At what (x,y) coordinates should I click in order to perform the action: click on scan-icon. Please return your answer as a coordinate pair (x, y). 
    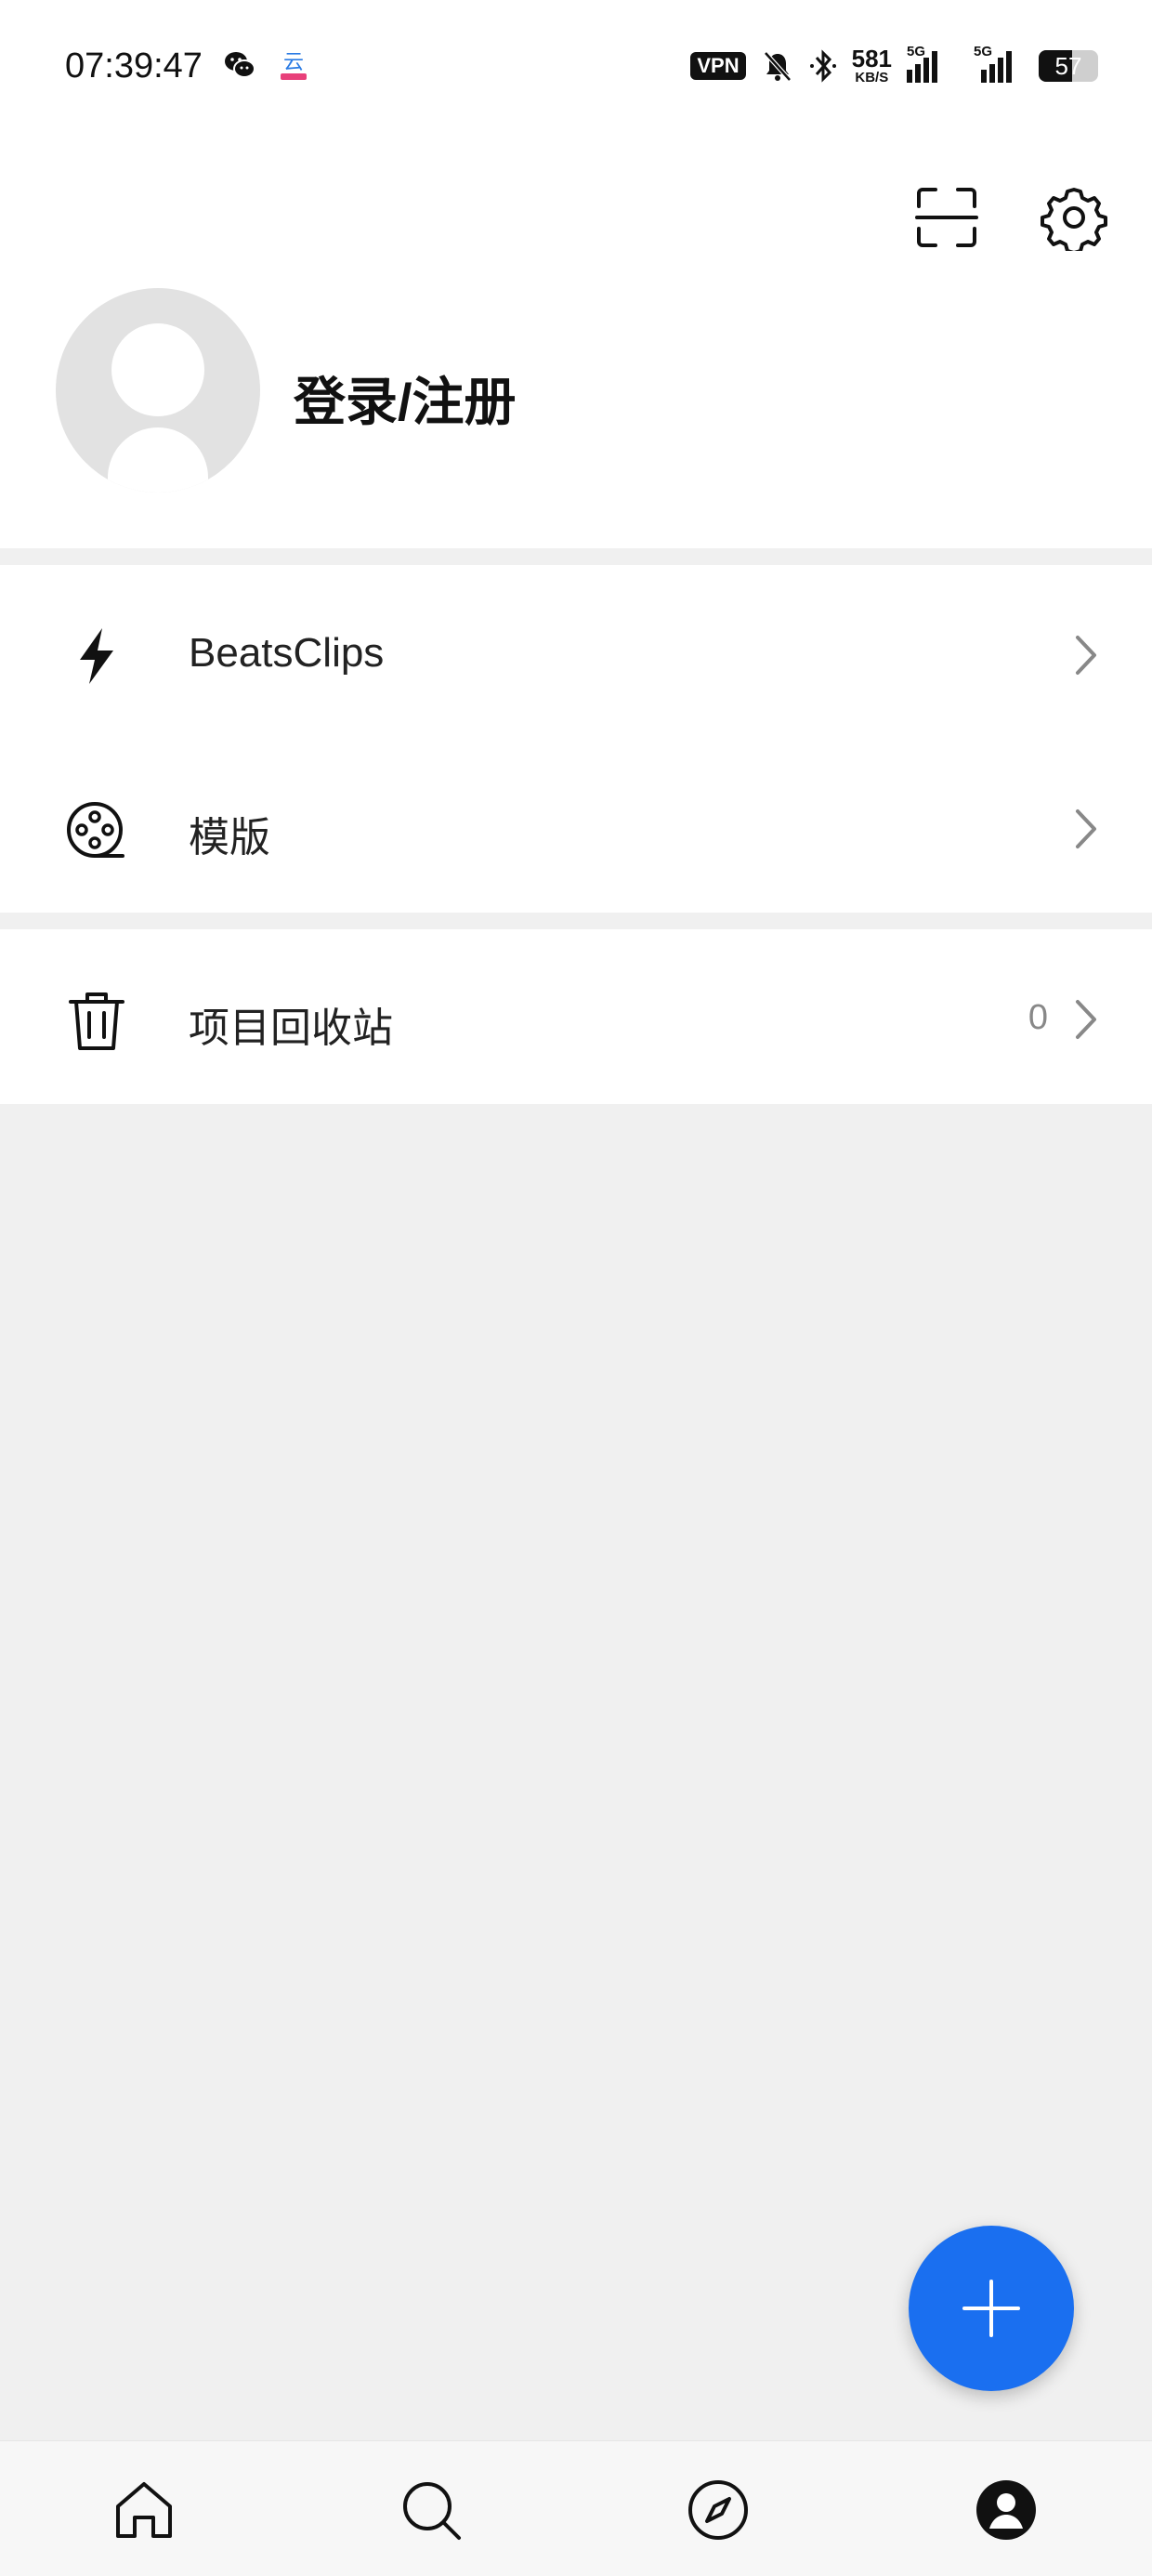
    Looking at the image, I should click on (946, 217).